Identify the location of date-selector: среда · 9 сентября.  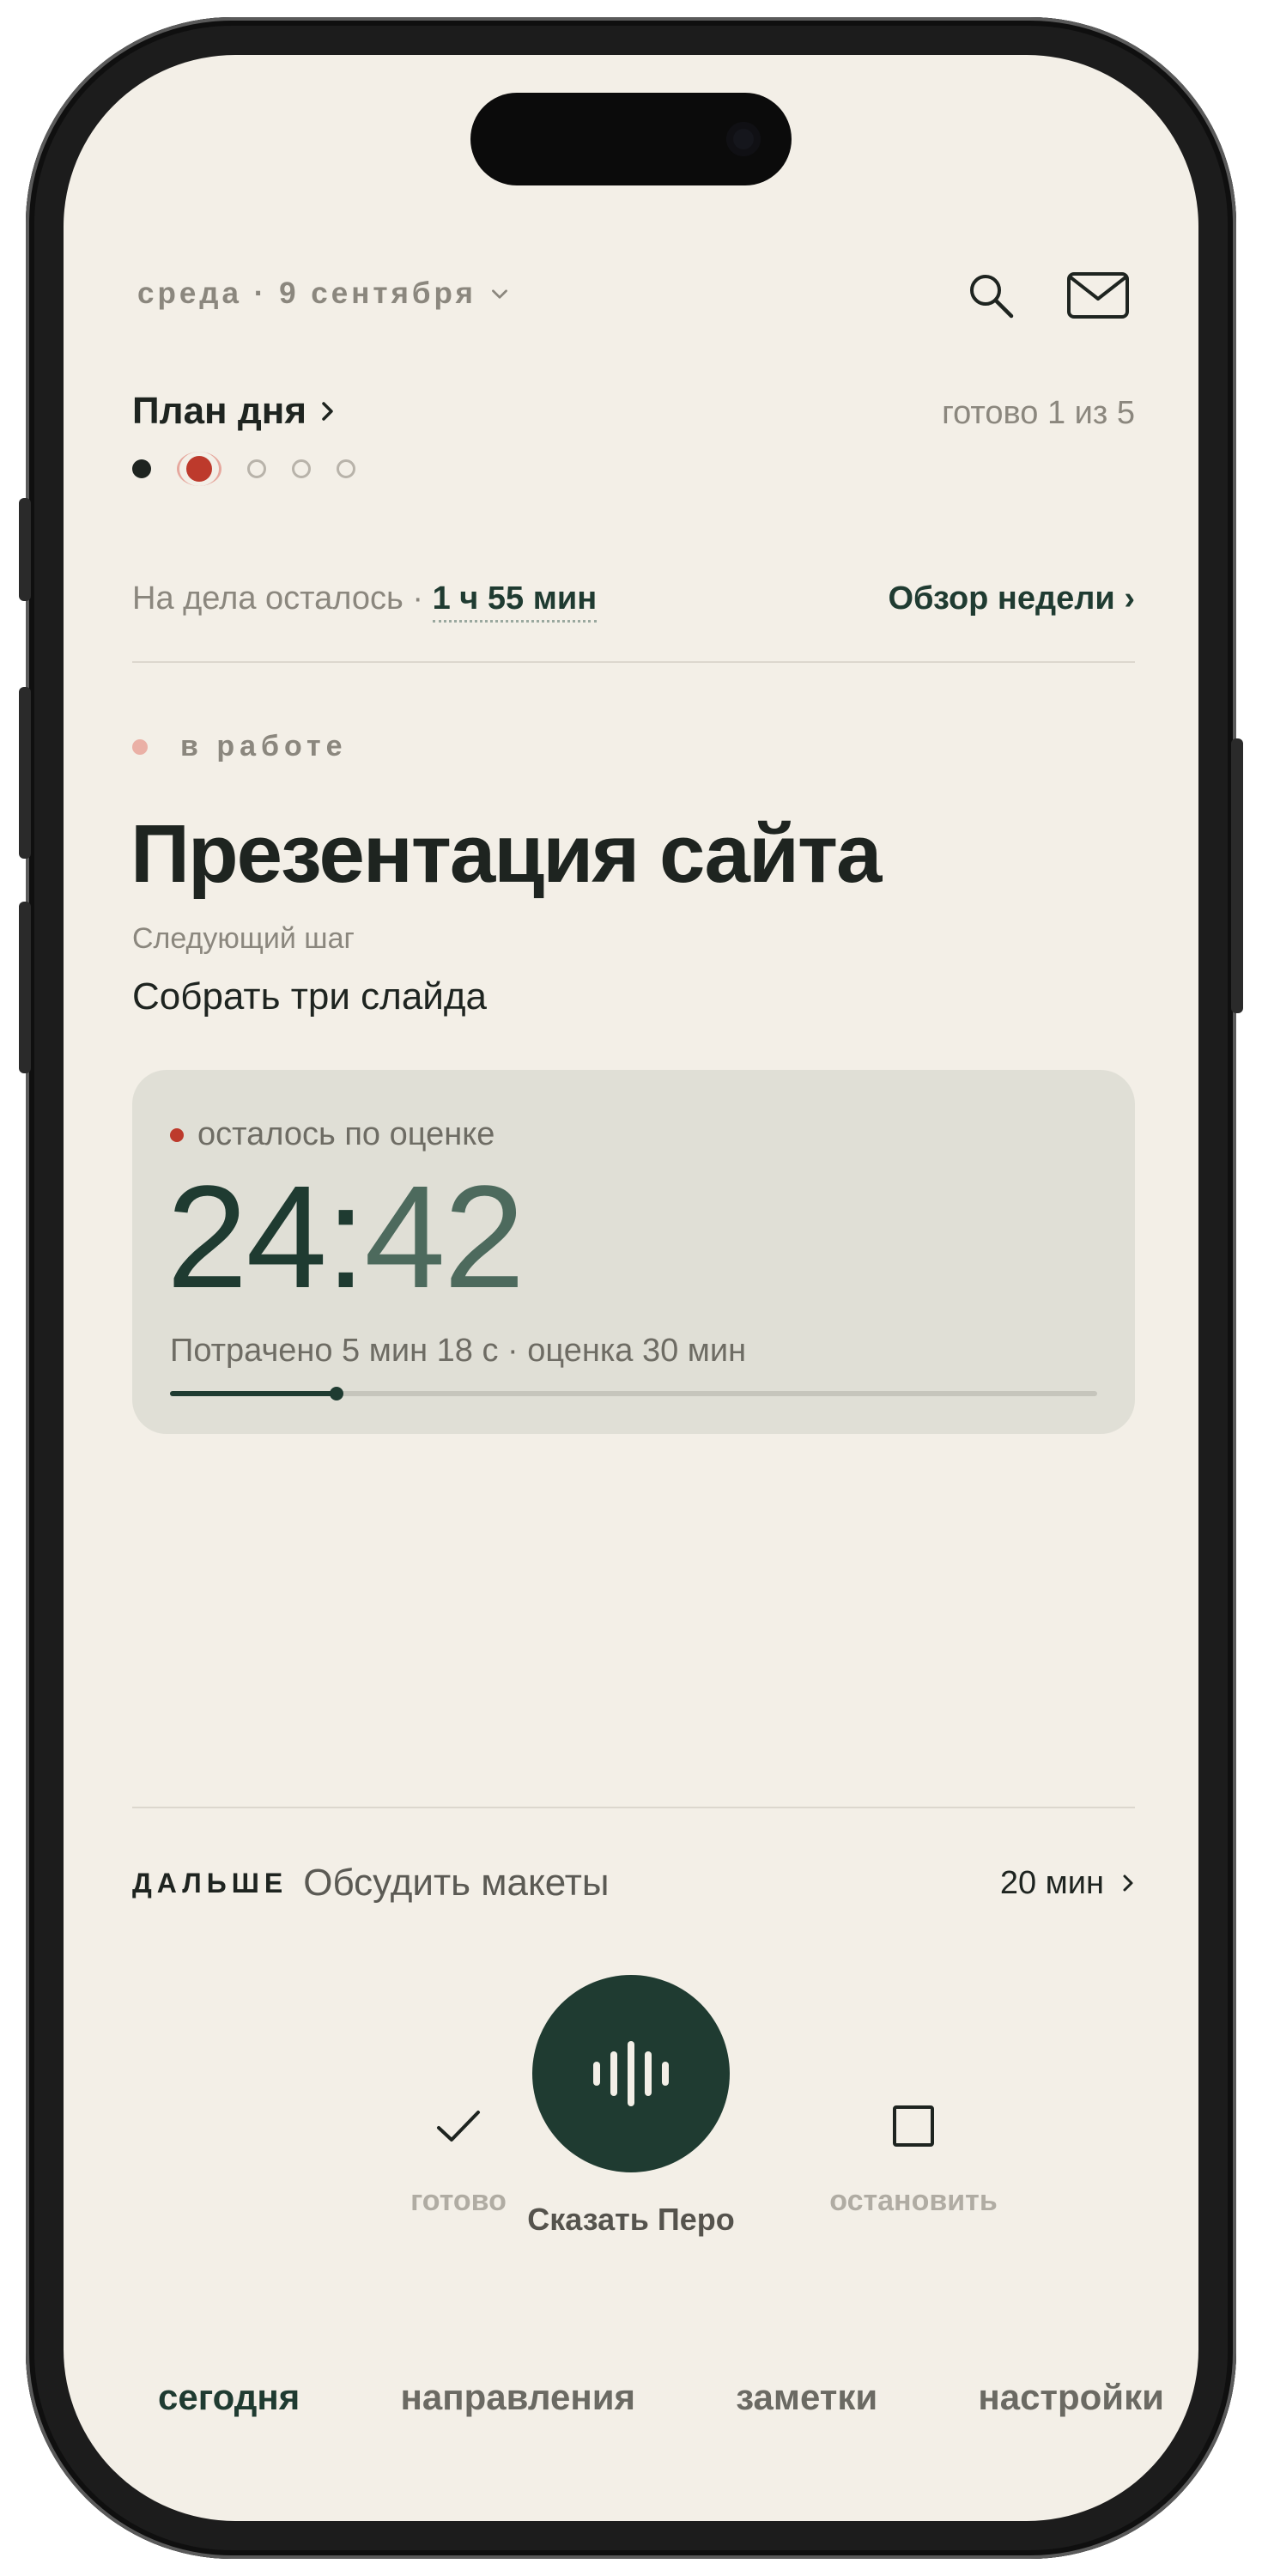
(324, 293).